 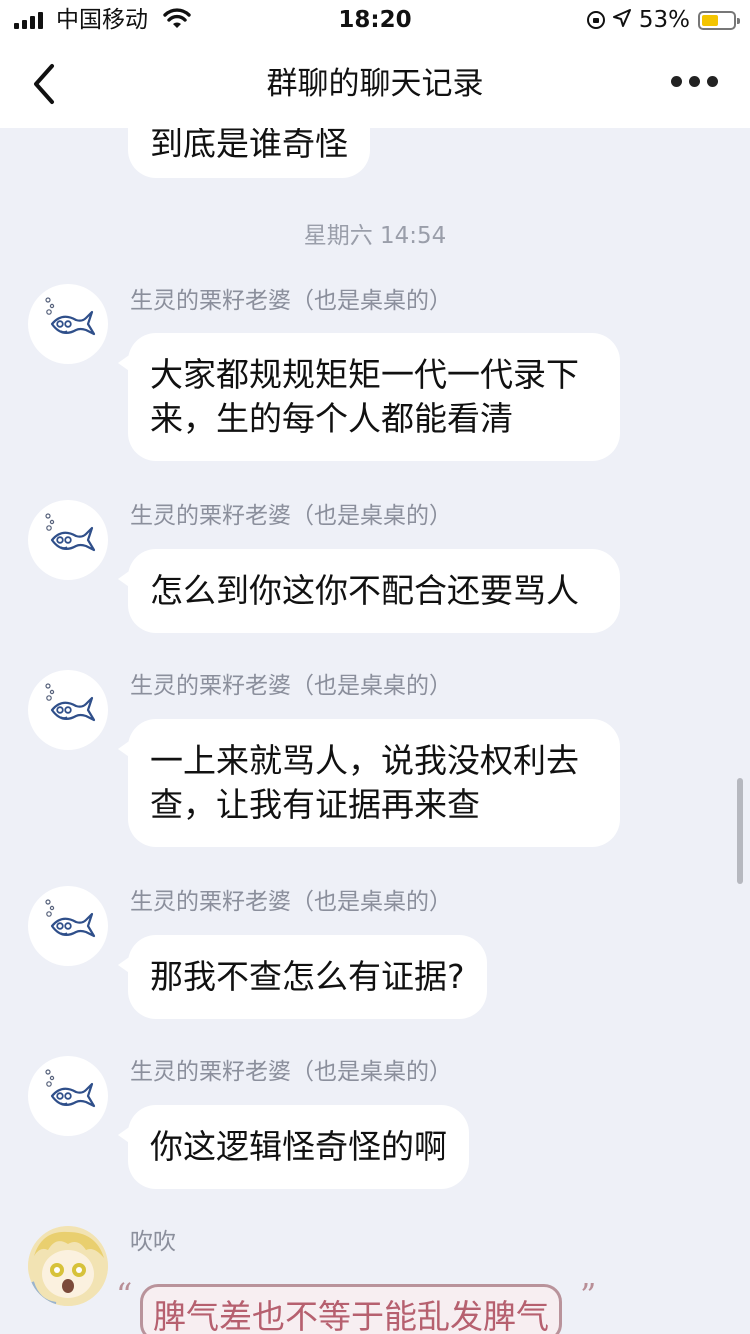 I want to click on page-title: 群聊的聊天记录, so click(x=375, y=84).